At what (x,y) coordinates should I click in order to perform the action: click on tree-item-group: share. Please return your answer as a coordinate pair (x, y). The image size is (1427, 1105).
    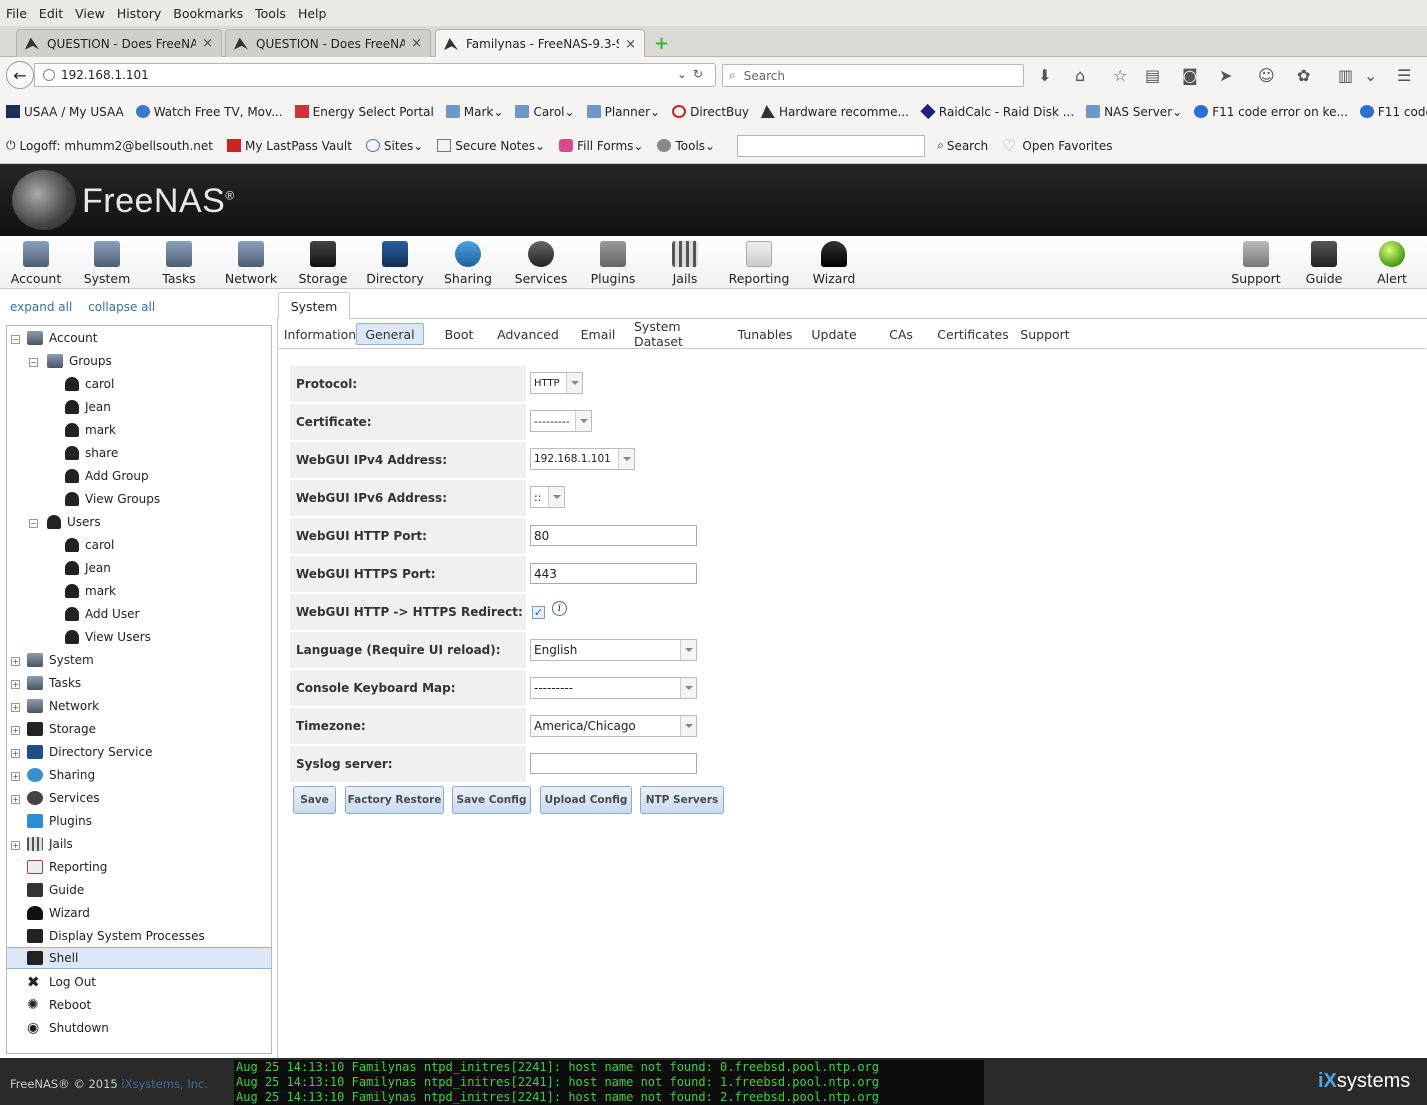
    Looking at the image, I should click on (91, 453).